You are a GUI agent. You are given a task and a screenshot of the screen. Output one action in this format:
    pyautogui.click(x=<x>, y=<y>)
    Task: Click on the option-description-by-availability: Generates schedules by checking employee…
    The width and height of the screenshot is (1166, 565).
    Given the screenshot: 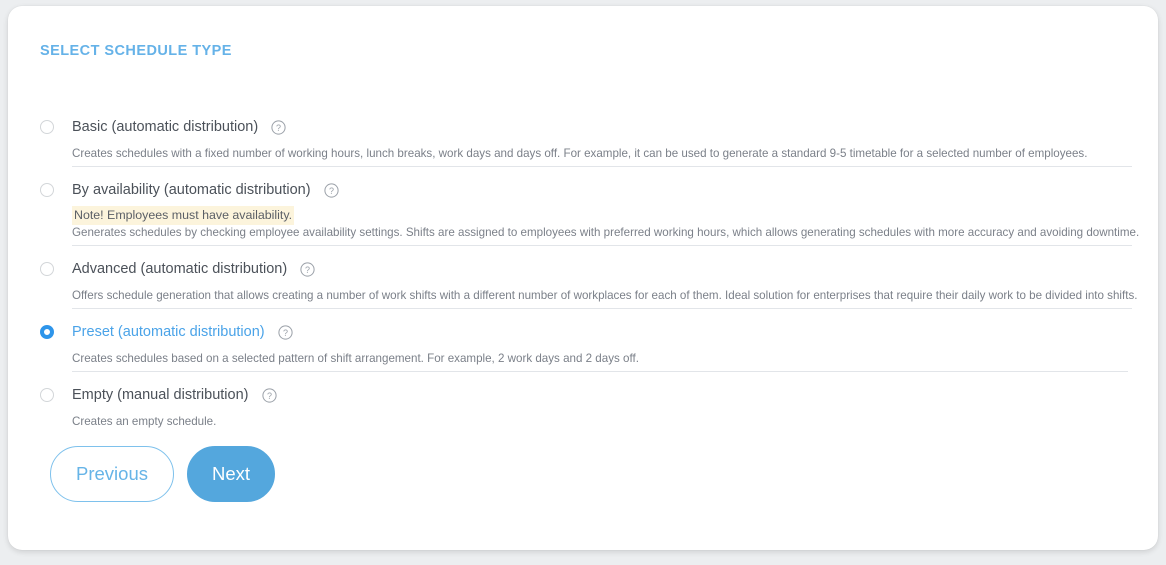 What is the action you would take?
    pyautogui.click(x=606, y=232)
    